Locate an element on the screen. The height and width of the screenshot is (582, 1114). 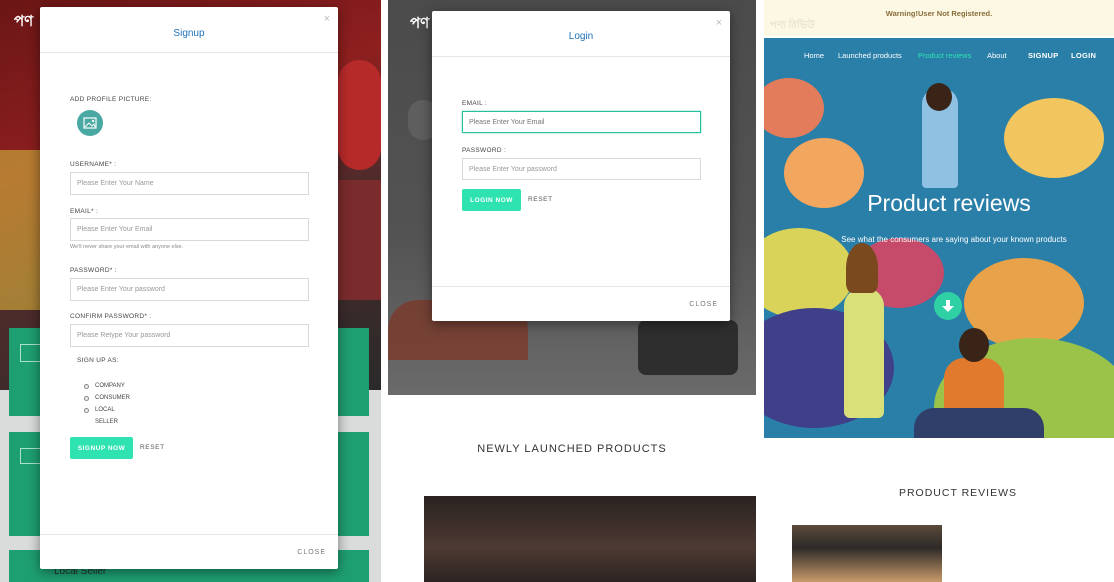
radio-consumer: CONSUMER is located at coordinates (107, 398).